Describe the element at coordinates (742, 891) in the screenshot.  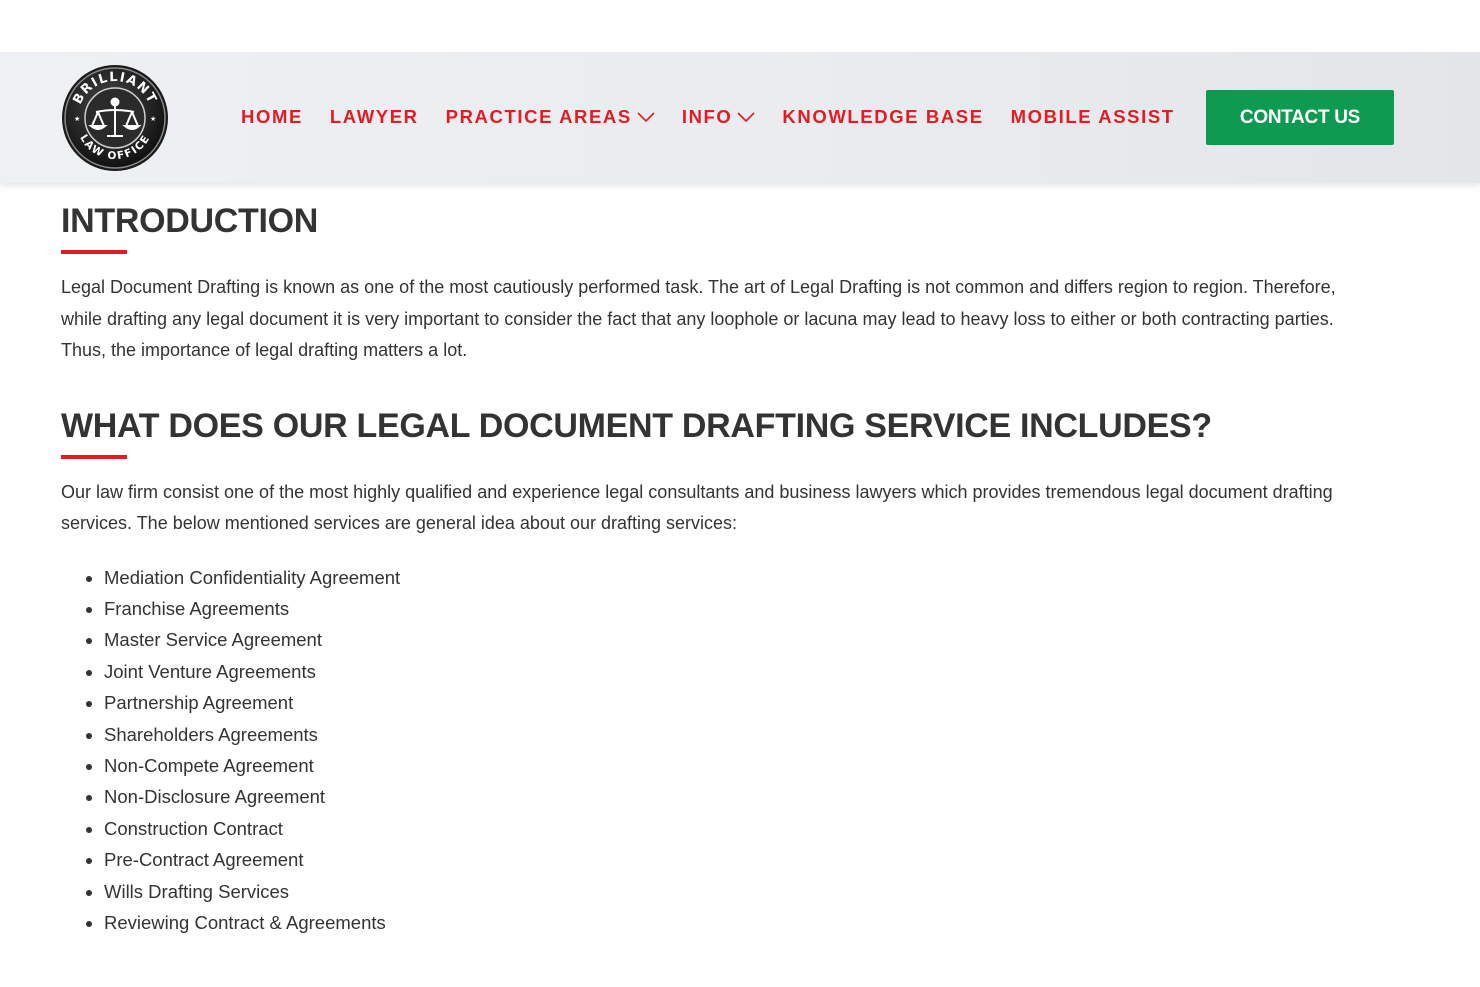
I see `list-item: Wills Drafting Services` at that location.